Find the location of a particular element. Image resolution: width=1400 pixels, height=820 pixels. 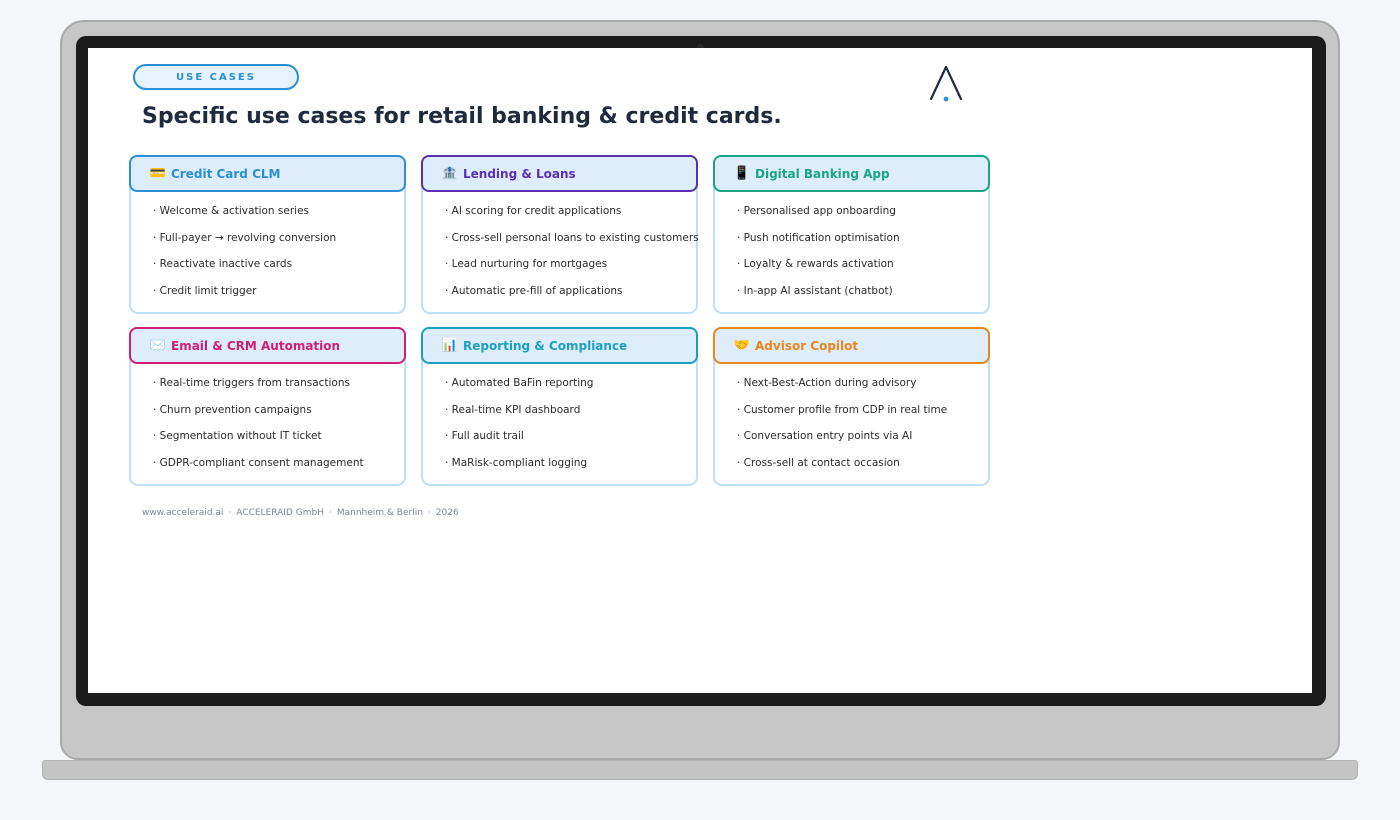

list-item: · MaRisk-compliant logging is located at coordinates (516, 463).